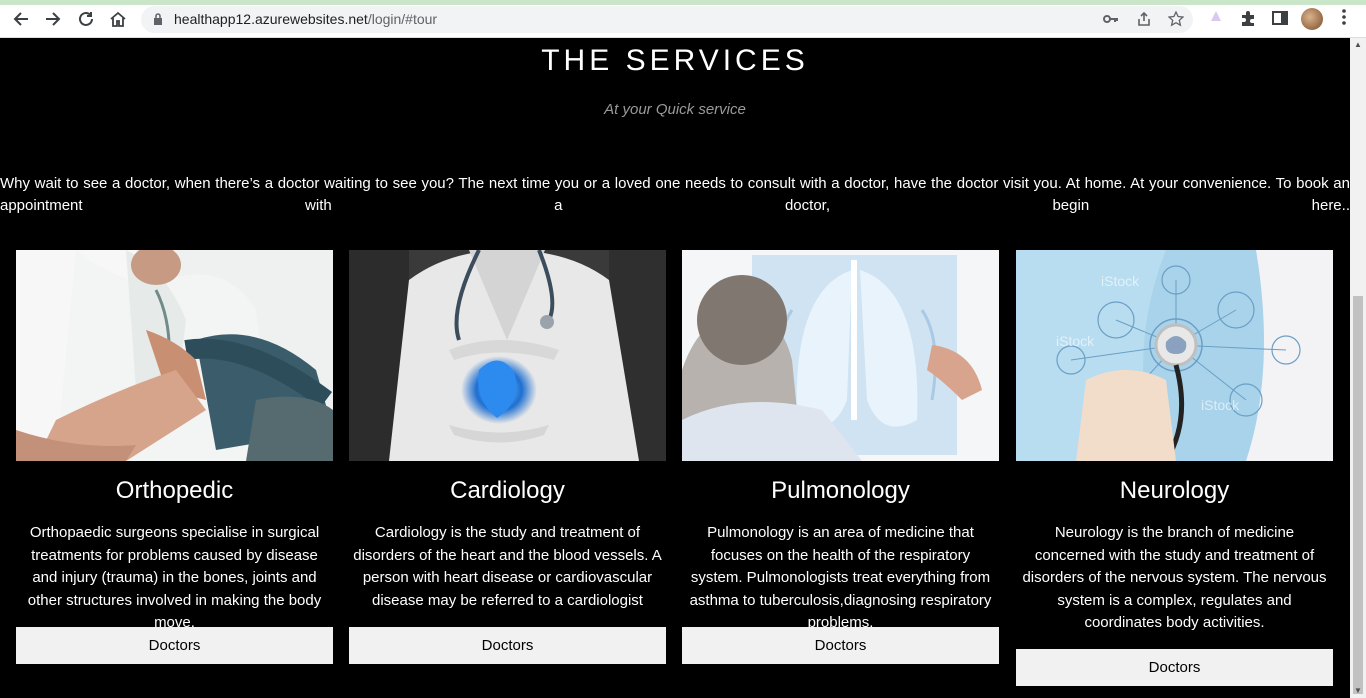 The height and width of the screenshot is (698, 1366). What do you see at coordinates (174, 645) in the screenshot?
I see `doctors-button-orthopedic: Doctors` at bounding box center [174, 645].